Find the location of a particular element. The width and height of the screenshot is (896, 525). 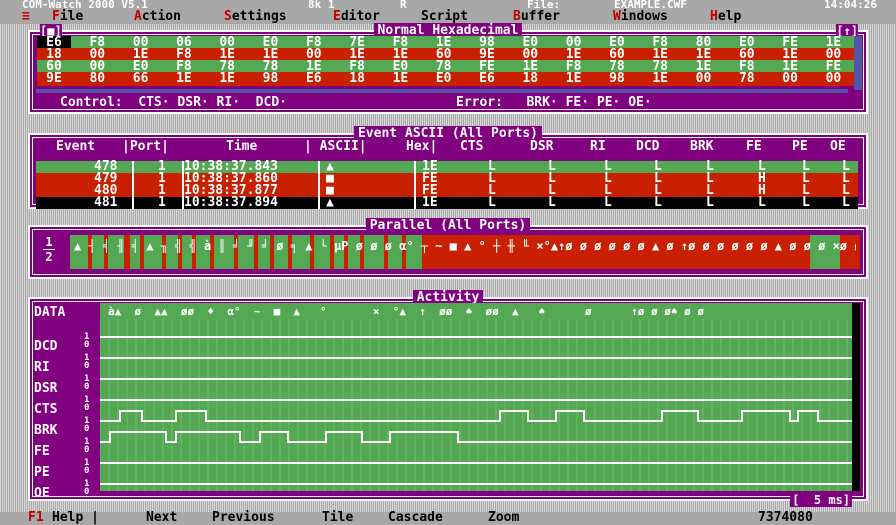

tile-command: Tile is located at coordinates (337, 517).